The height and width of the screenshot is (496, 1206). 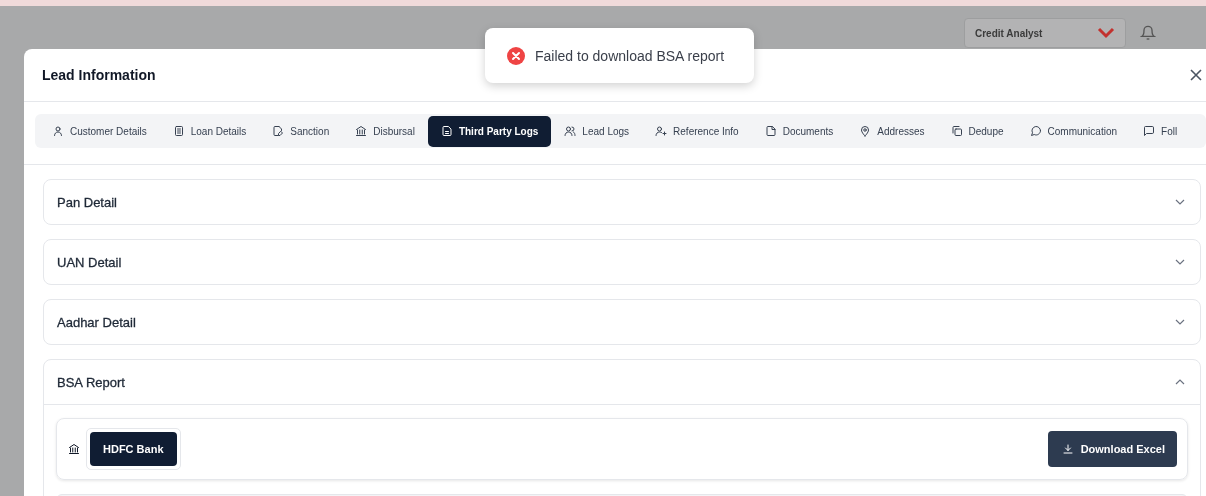 I want to click on tab: Third Party Logs, so click(x=489, y=131).